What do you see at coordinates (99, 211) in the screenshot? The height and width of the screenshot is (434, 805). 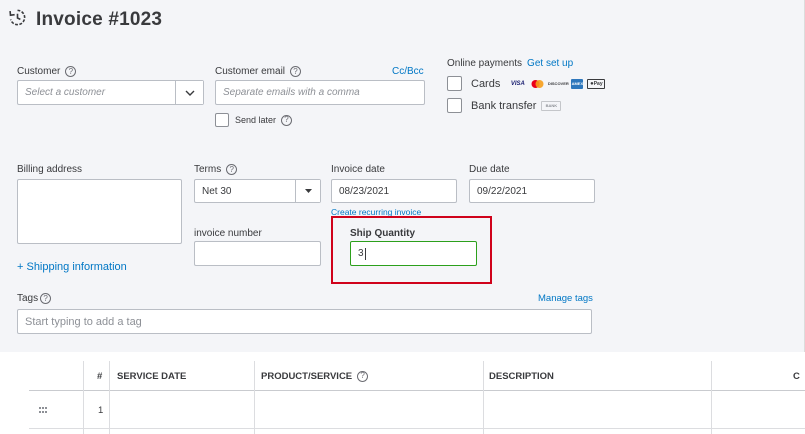 I see `billing-address-textarea` at bounding box center [99, 211].